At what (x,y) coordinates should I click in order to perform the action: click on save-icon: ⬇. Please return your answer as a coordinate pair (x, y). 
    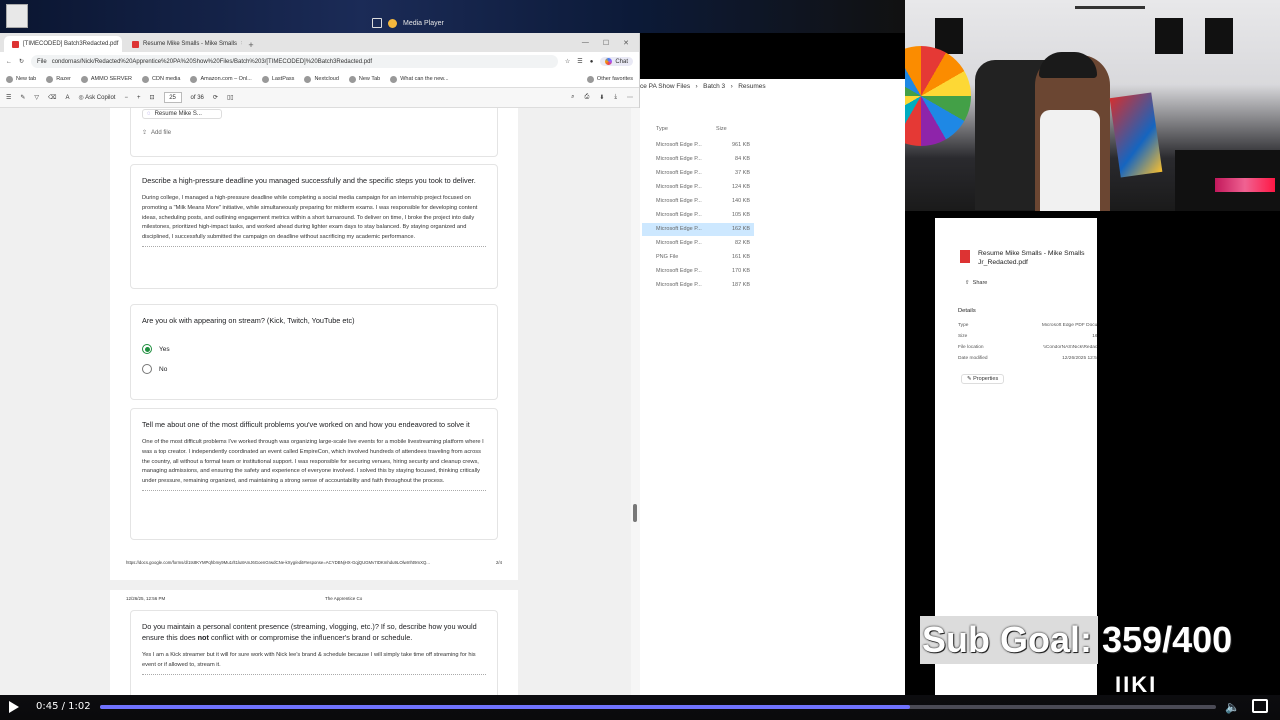
    Looking at the image, I should click on (601, 97).